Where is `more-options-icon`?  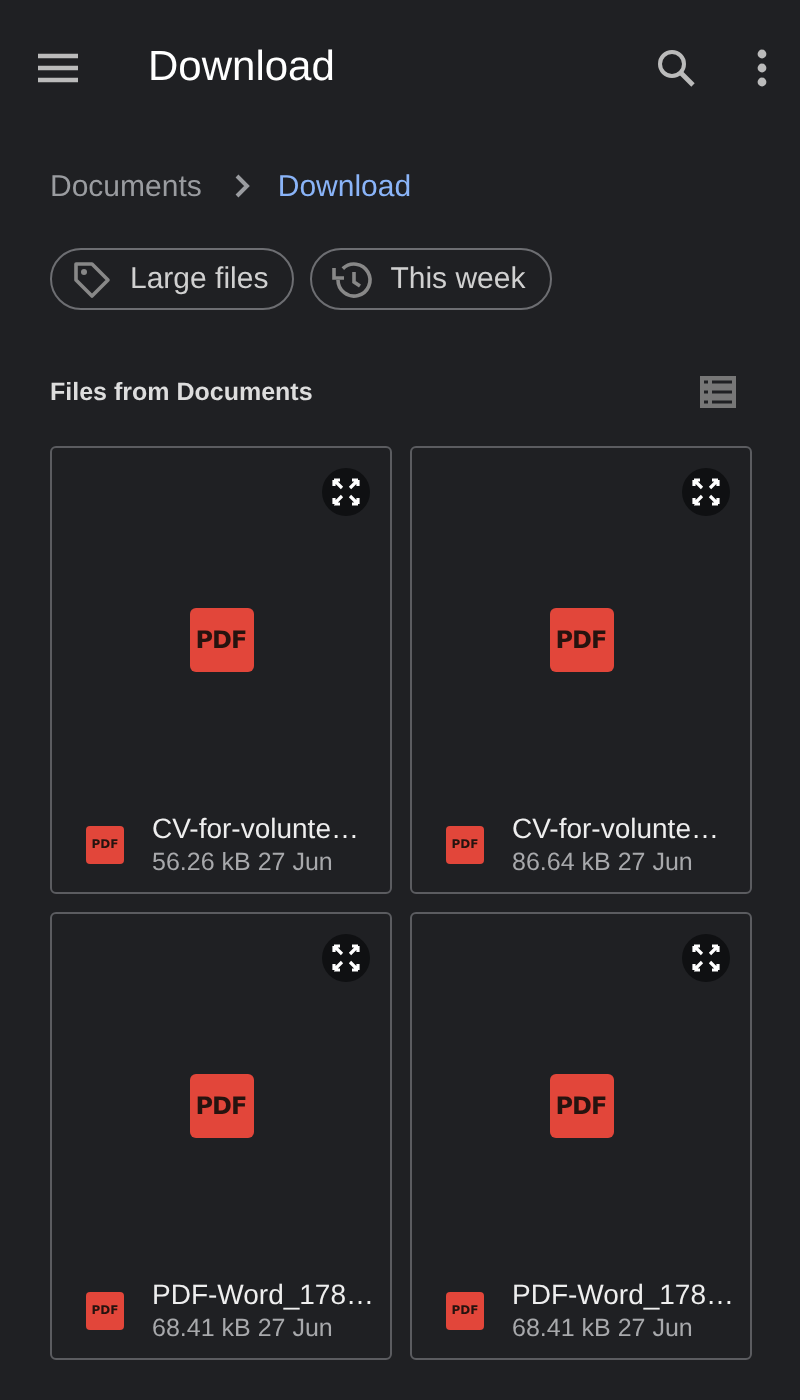 more-options-icon is located at coordinates (762, 68).